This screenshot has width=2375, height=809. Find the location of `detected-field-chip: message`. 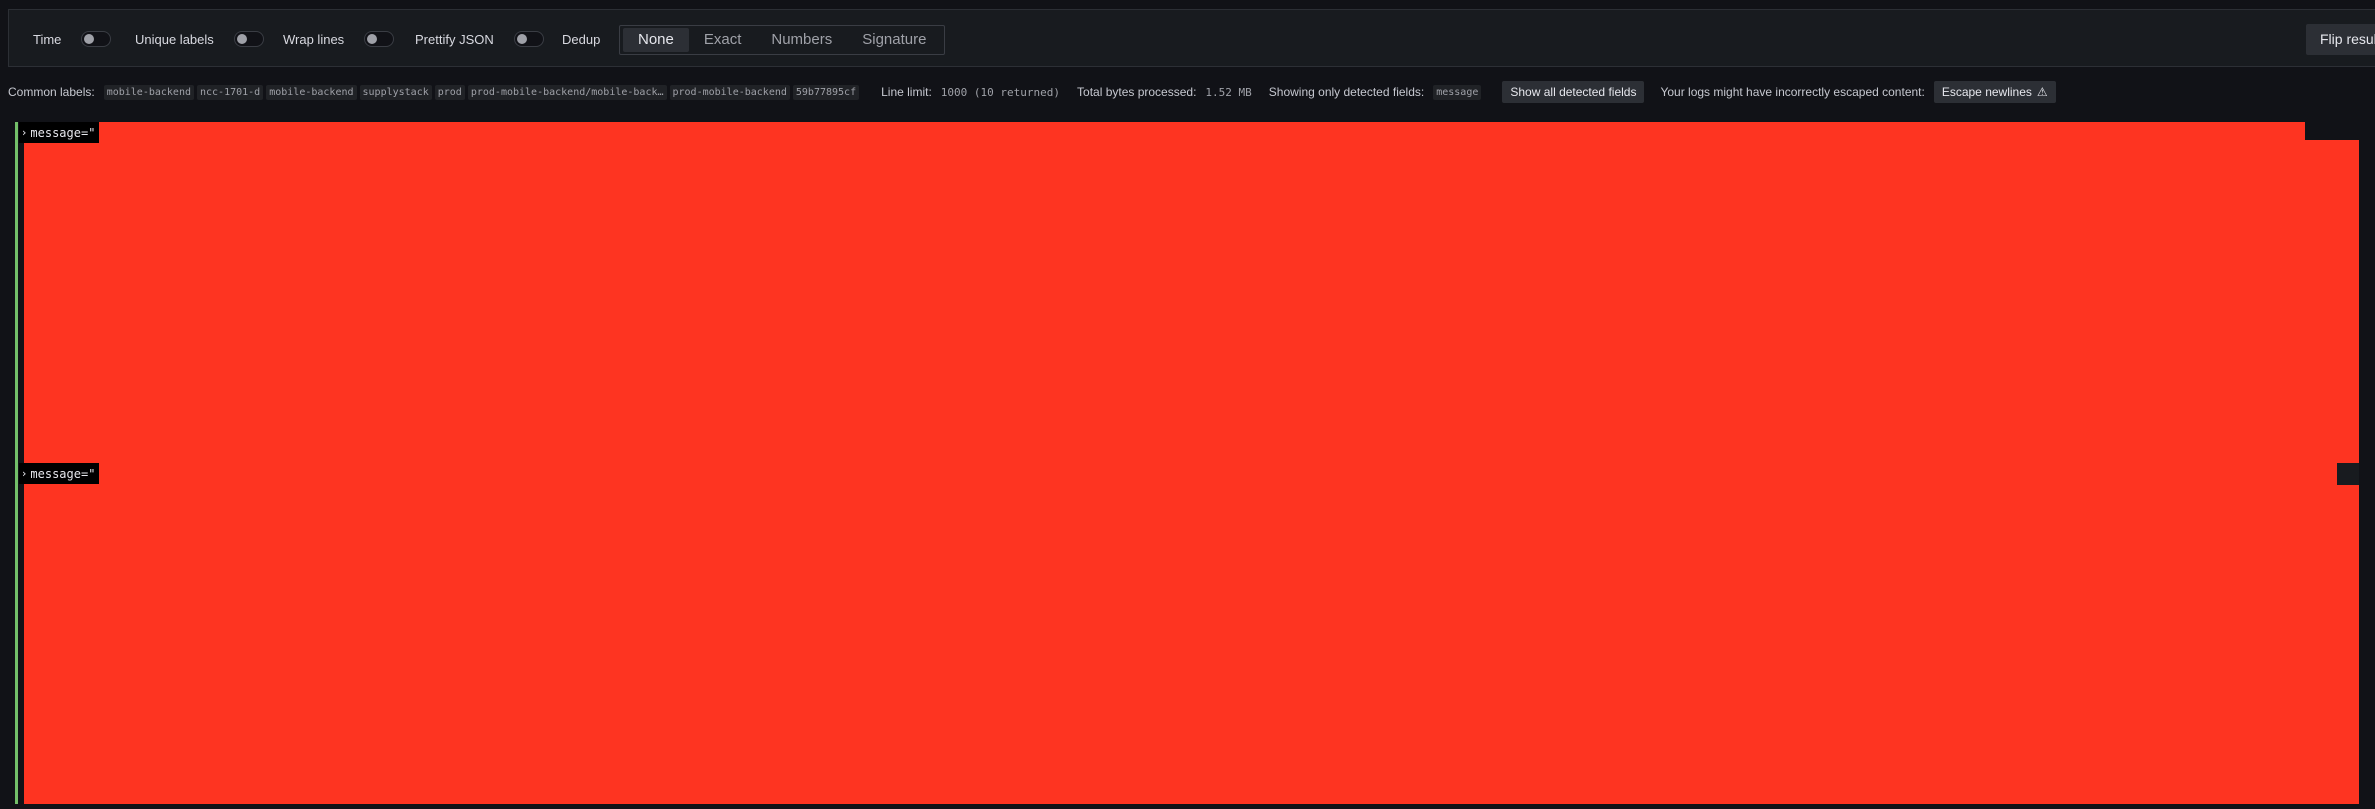

detected-field-chip: message is located at coordinates (1457, 92).